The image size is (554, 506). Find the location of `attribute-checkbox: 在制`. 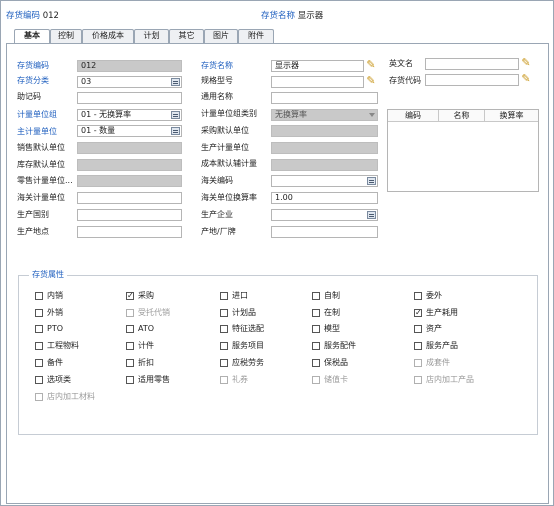

attribute-checkbox: 在制 is located at coordinates (326, 313).